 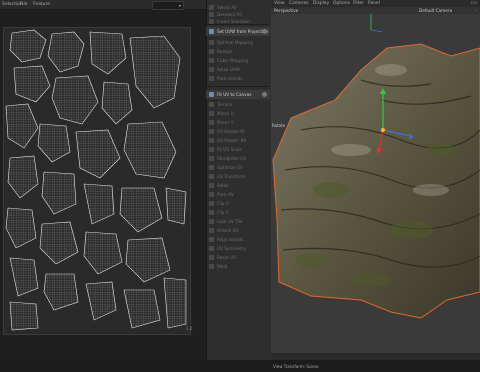 What do you see at coordinates (321, 3) in the screenshot?
I see `vp-menu-display: Display` at bounding box center [321, 3].